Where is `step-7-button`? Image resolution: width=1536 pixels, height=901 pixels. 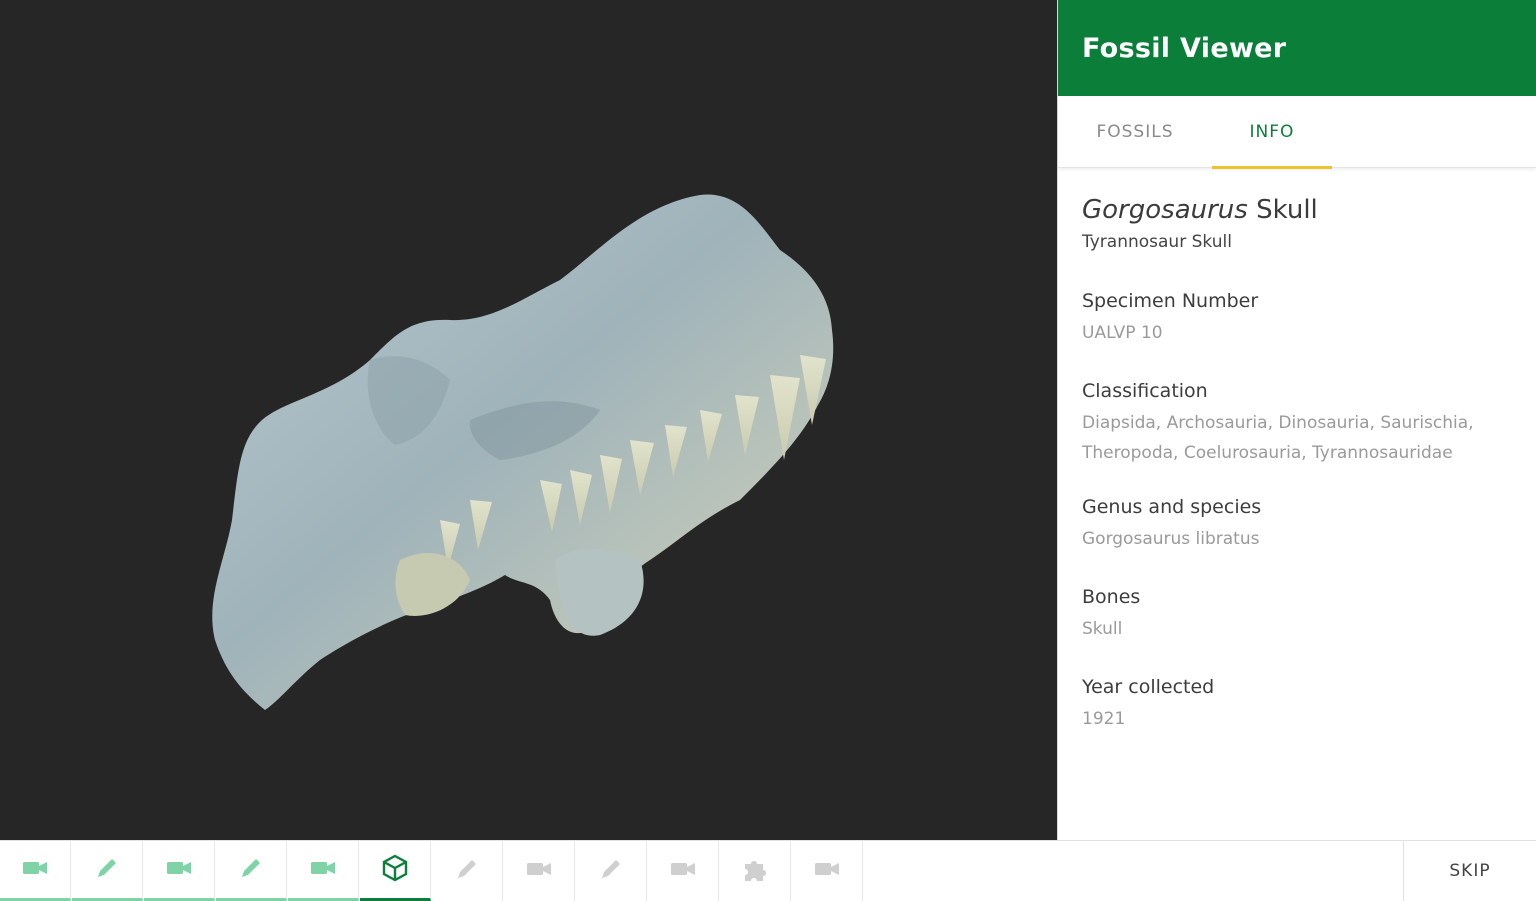
step-7-button is located at coordinates (467, 871).